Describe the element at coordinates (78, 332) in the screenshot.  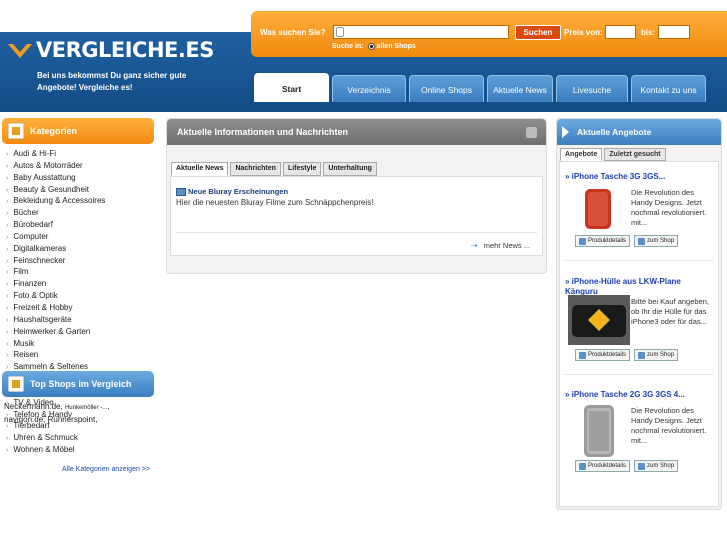
I see `category-item: › Heimwerker & Garten` at that location.